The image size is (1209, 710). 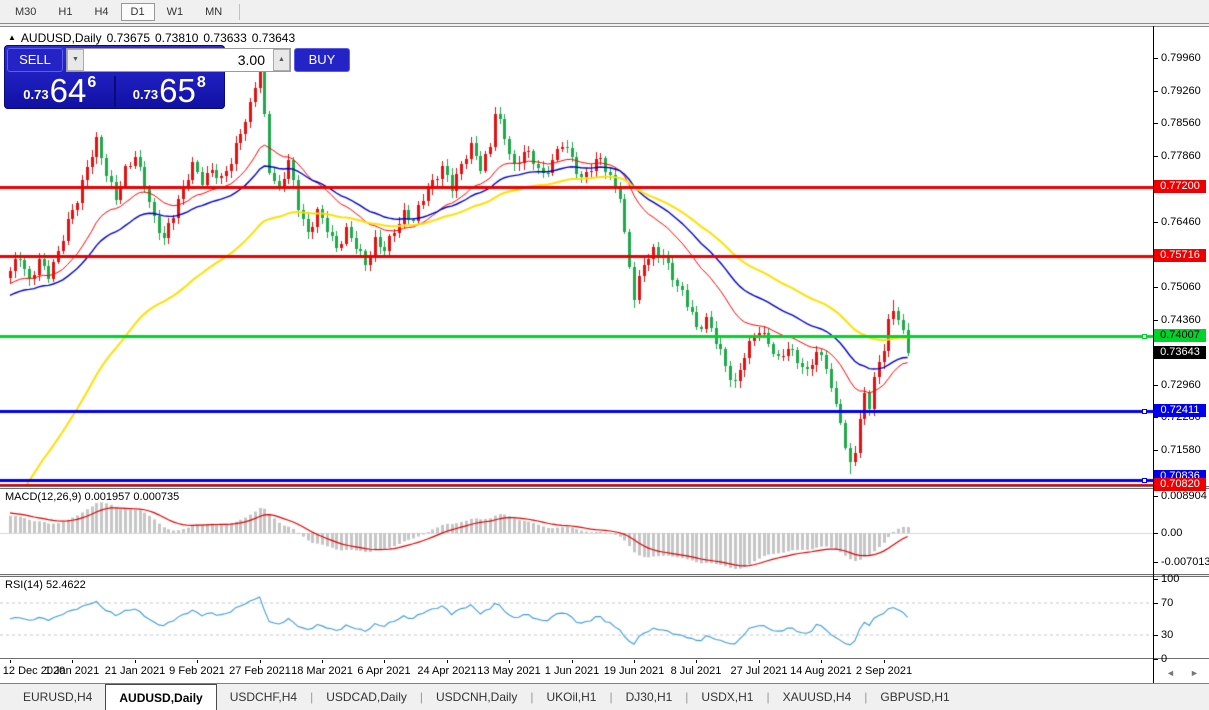 What do you see at coordinates (571, 697) in the screenshot?
I see `tab-ukoil-h1: UKOil,H1` at bounding box center [571, 697].